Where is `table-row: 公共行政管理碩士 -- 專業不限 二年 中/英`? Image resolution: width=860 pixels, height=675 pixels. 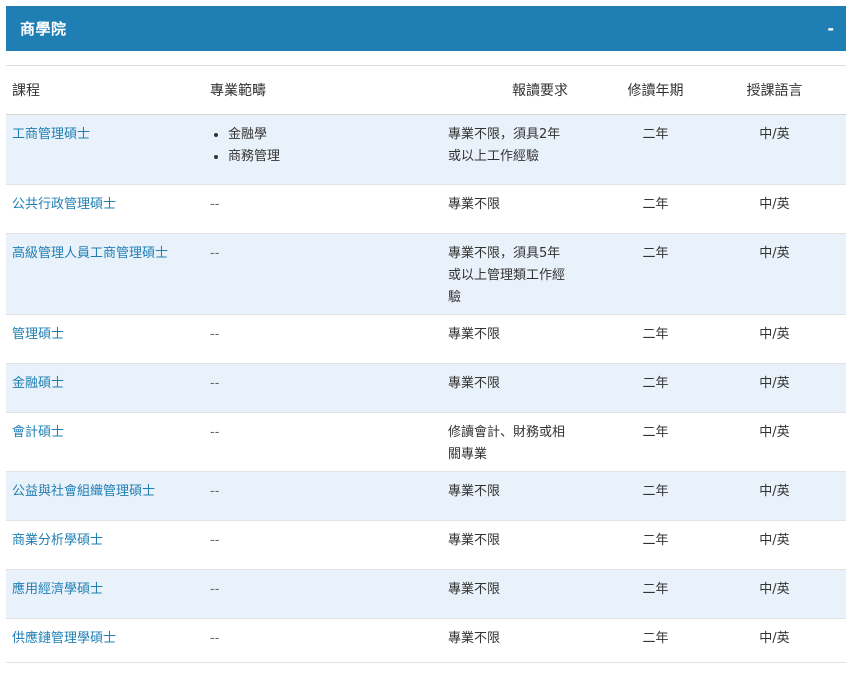 table-row: 公共行政管理碩士 -- 專業不限 二年 中/英 is located at coordinates (426, 209).